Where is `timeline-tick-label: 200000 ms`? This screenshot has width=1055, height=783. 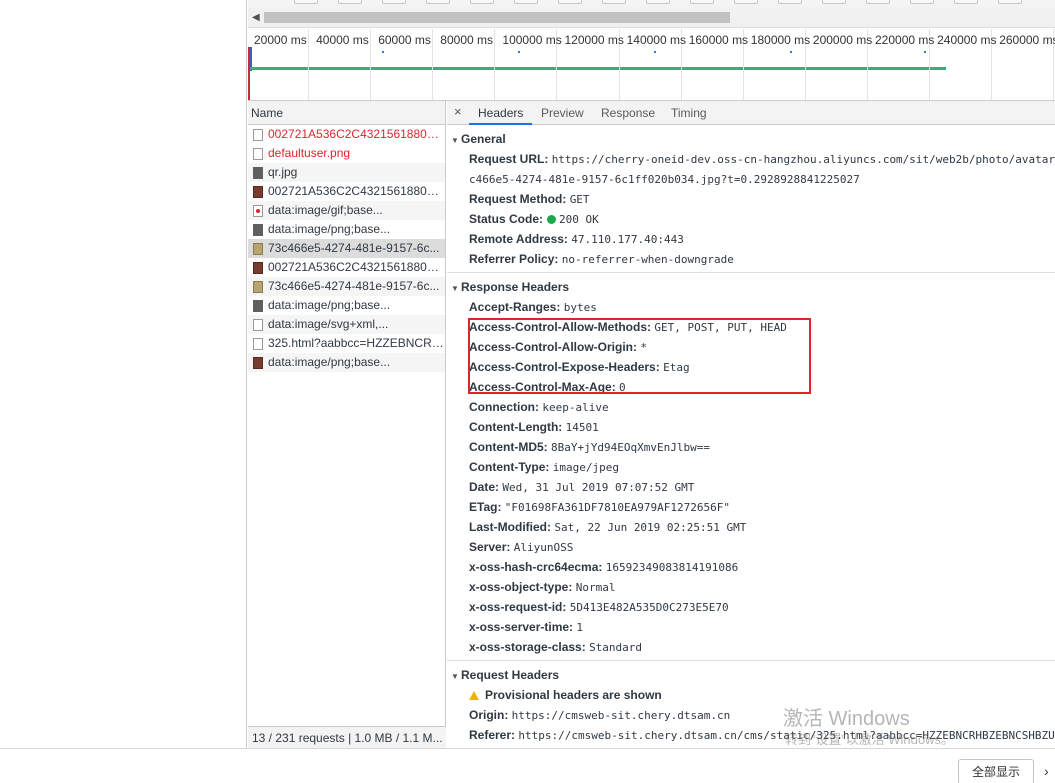
timeline-tick-label: 200000 ms is located at coordinates (842, 40).